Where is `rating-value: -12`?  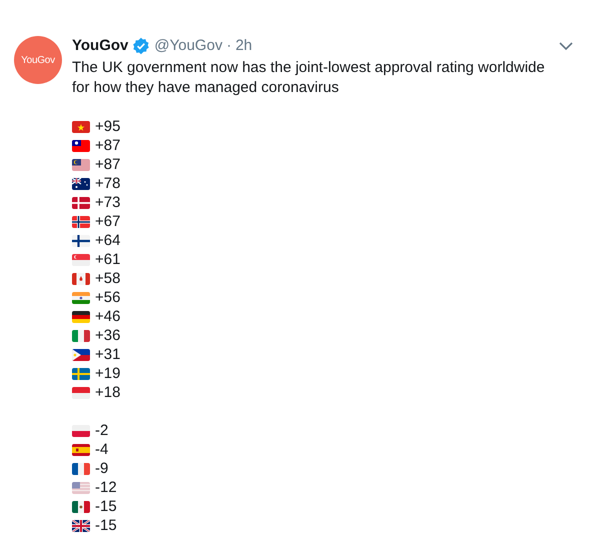 rating-value: -12 is located at coordinates (106, 487).